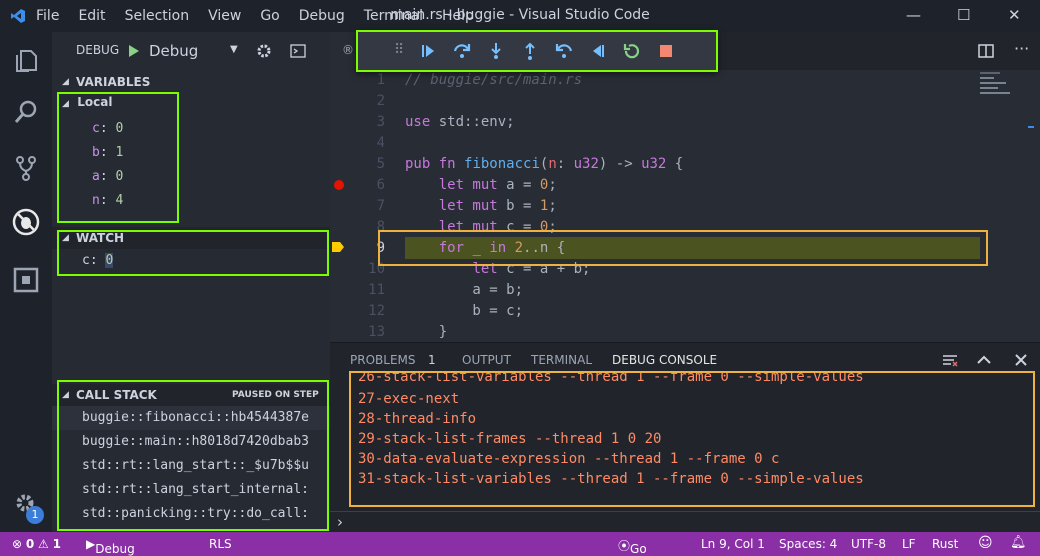  What do you see at coordinates (269, 16) in the screenshot?
I see `menu-go: Go` at bounding box center [269, 16].